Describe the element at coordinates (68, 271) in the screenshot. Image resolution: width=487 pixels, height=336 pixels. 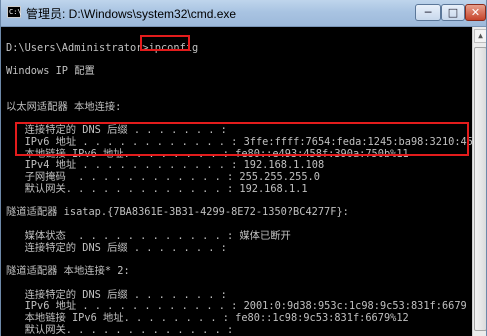
I see `console-line: 隧道适配器 本地连接* 2:` at that location.